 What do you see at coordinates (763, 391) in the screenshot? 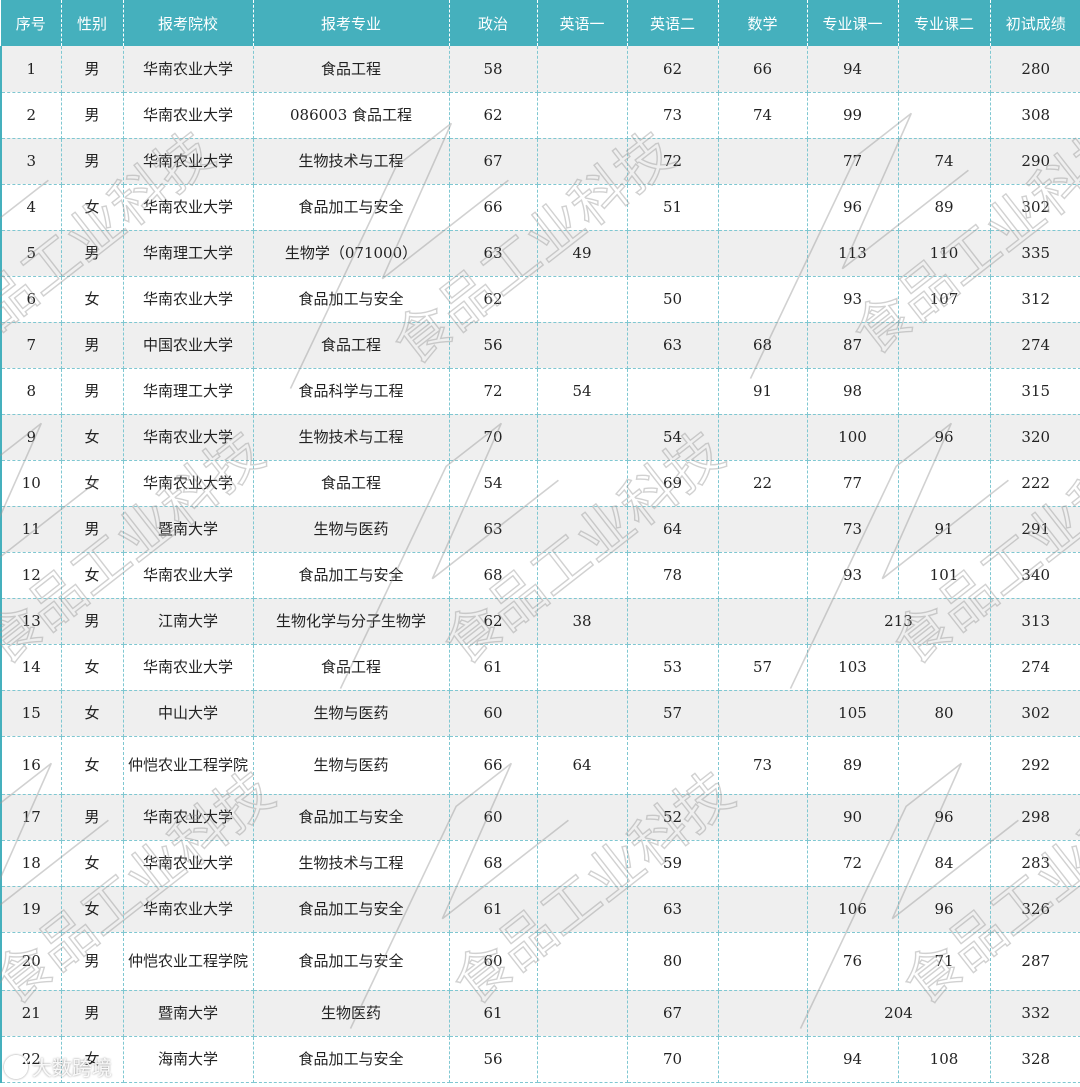
I see `cell-math: 91` at bounding box center [763, 391].